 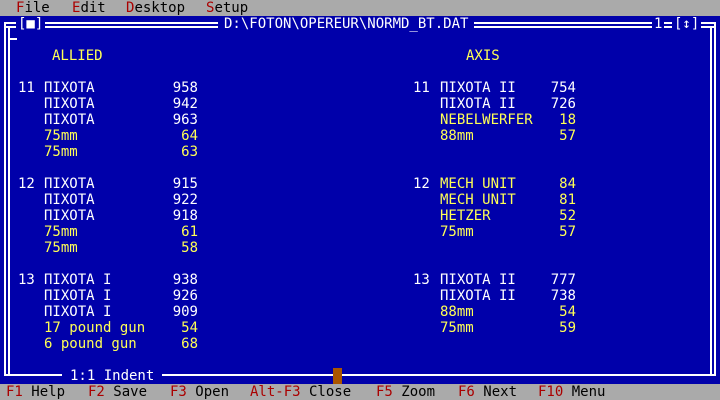 I want to click on fkey-label: Zoom, so click(x=414, y=392).